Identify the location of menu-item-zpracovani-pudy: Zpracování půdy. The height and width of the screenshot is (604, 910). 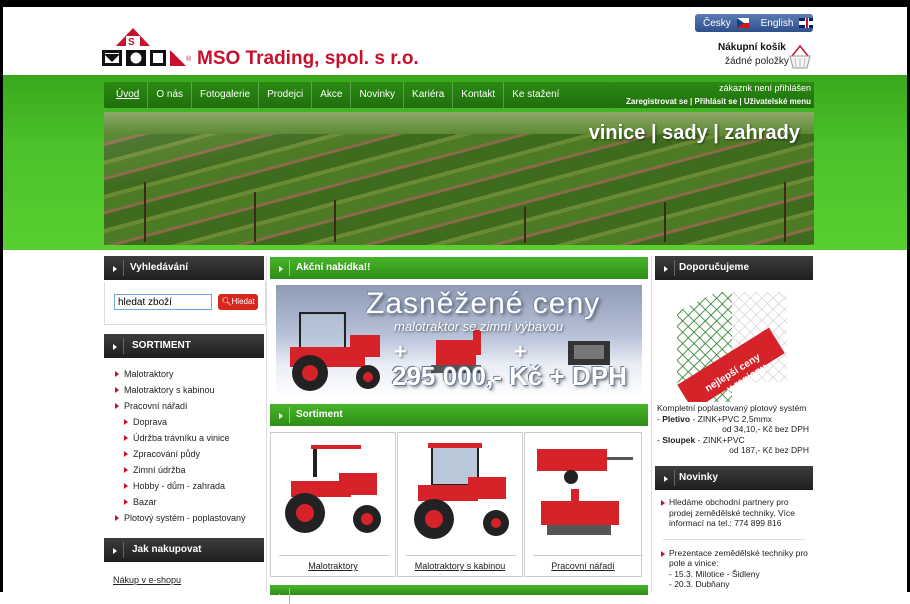
(184, 454).